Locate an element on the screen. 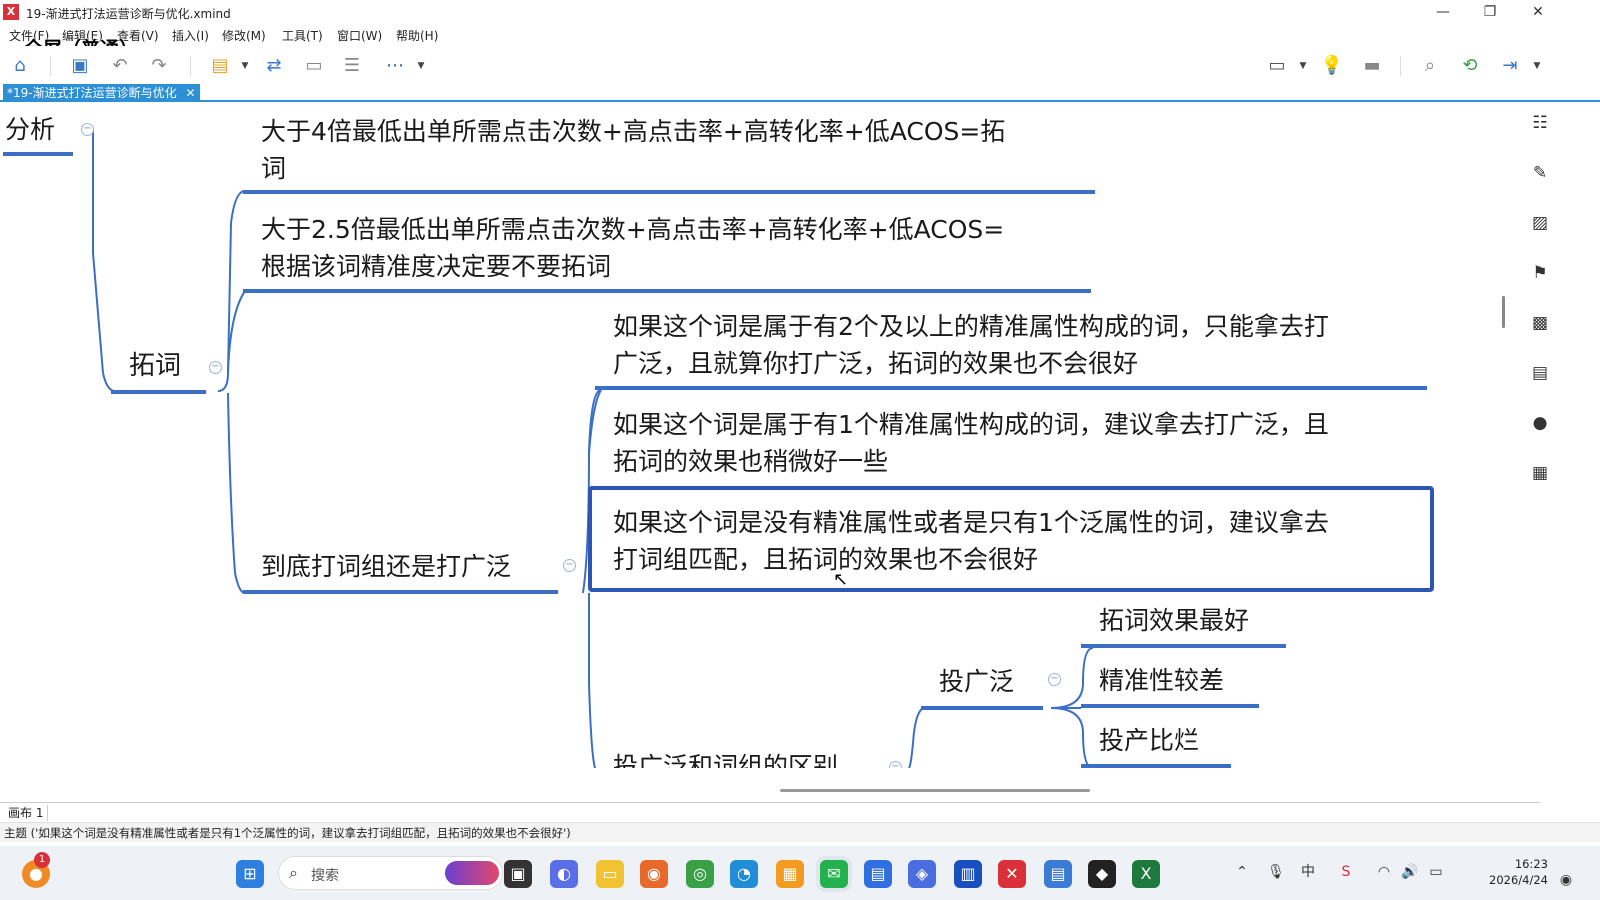 The height and width of the screenshot is (900, 1600). search-highlight-icon is located at coordinates (472, 873).